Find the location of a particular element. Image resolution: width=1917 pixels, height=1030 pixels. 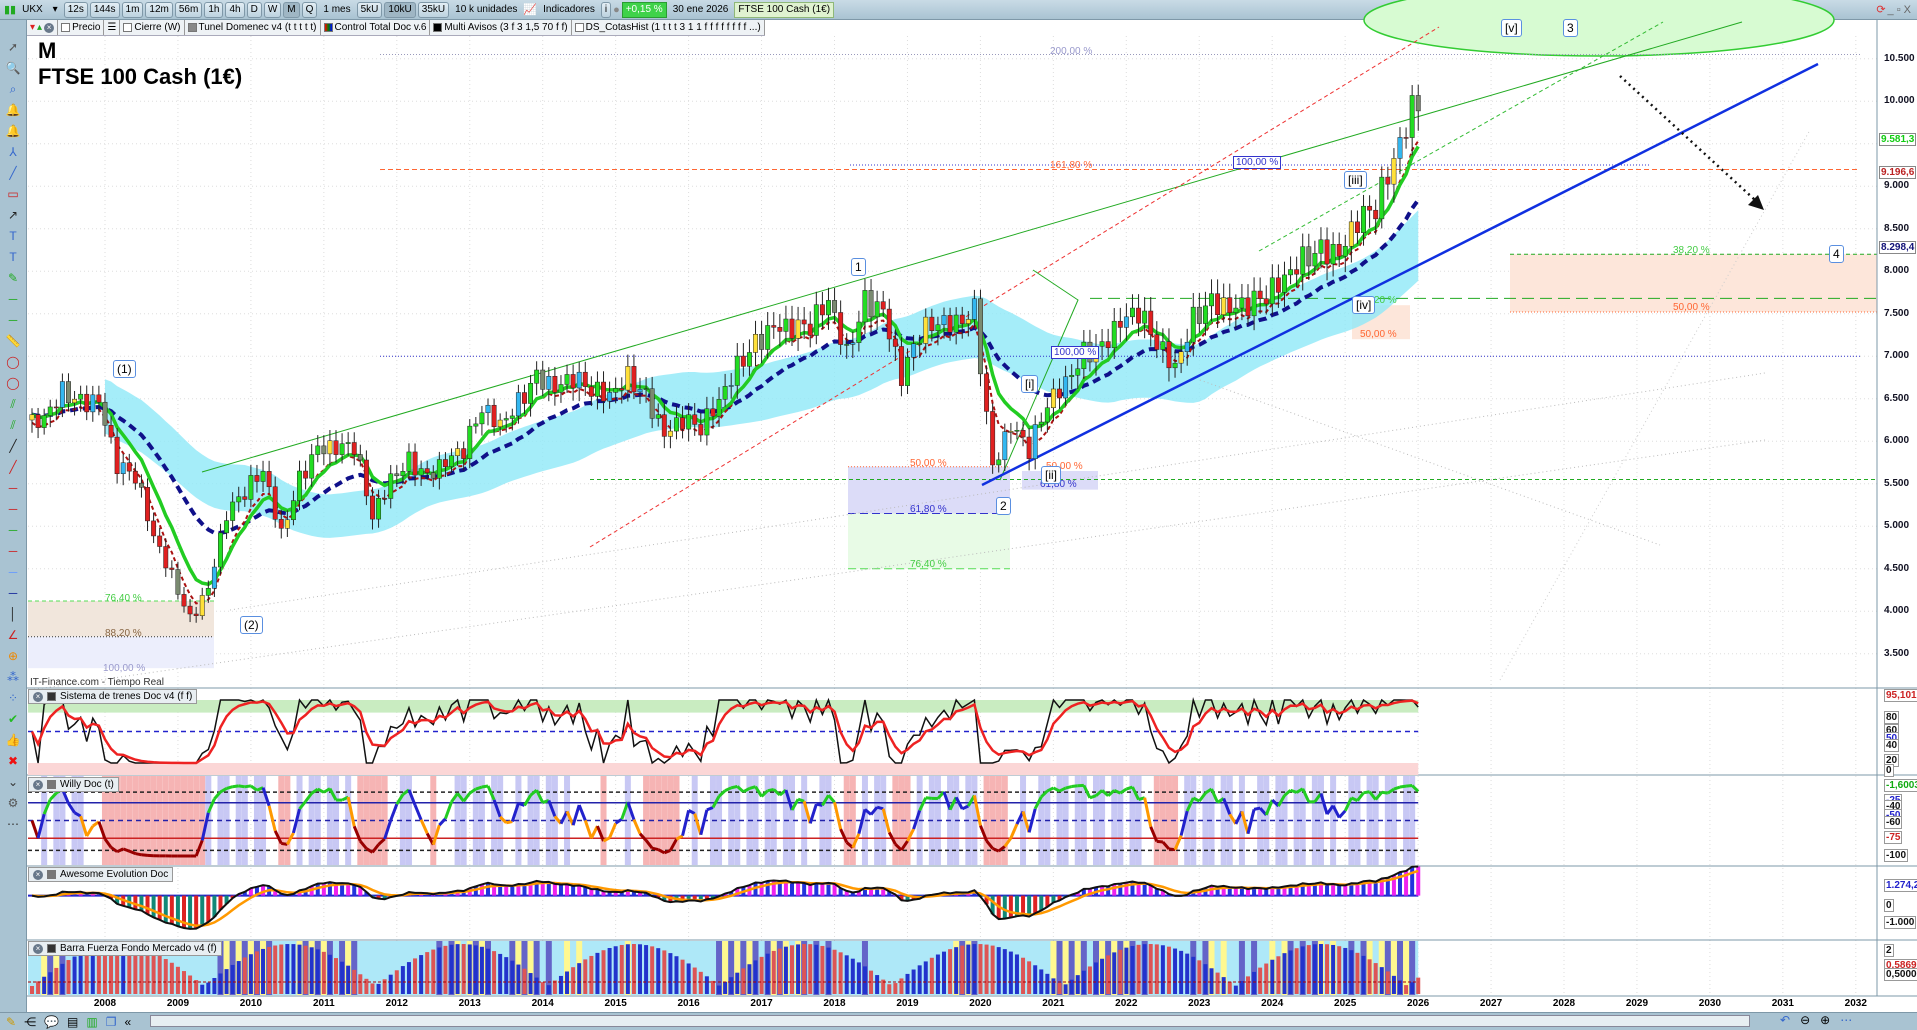

panel-header-barra-fuerza: × Barra Fuerza Fondo Mercado v4 (f) is located at coordinates (125, 948).